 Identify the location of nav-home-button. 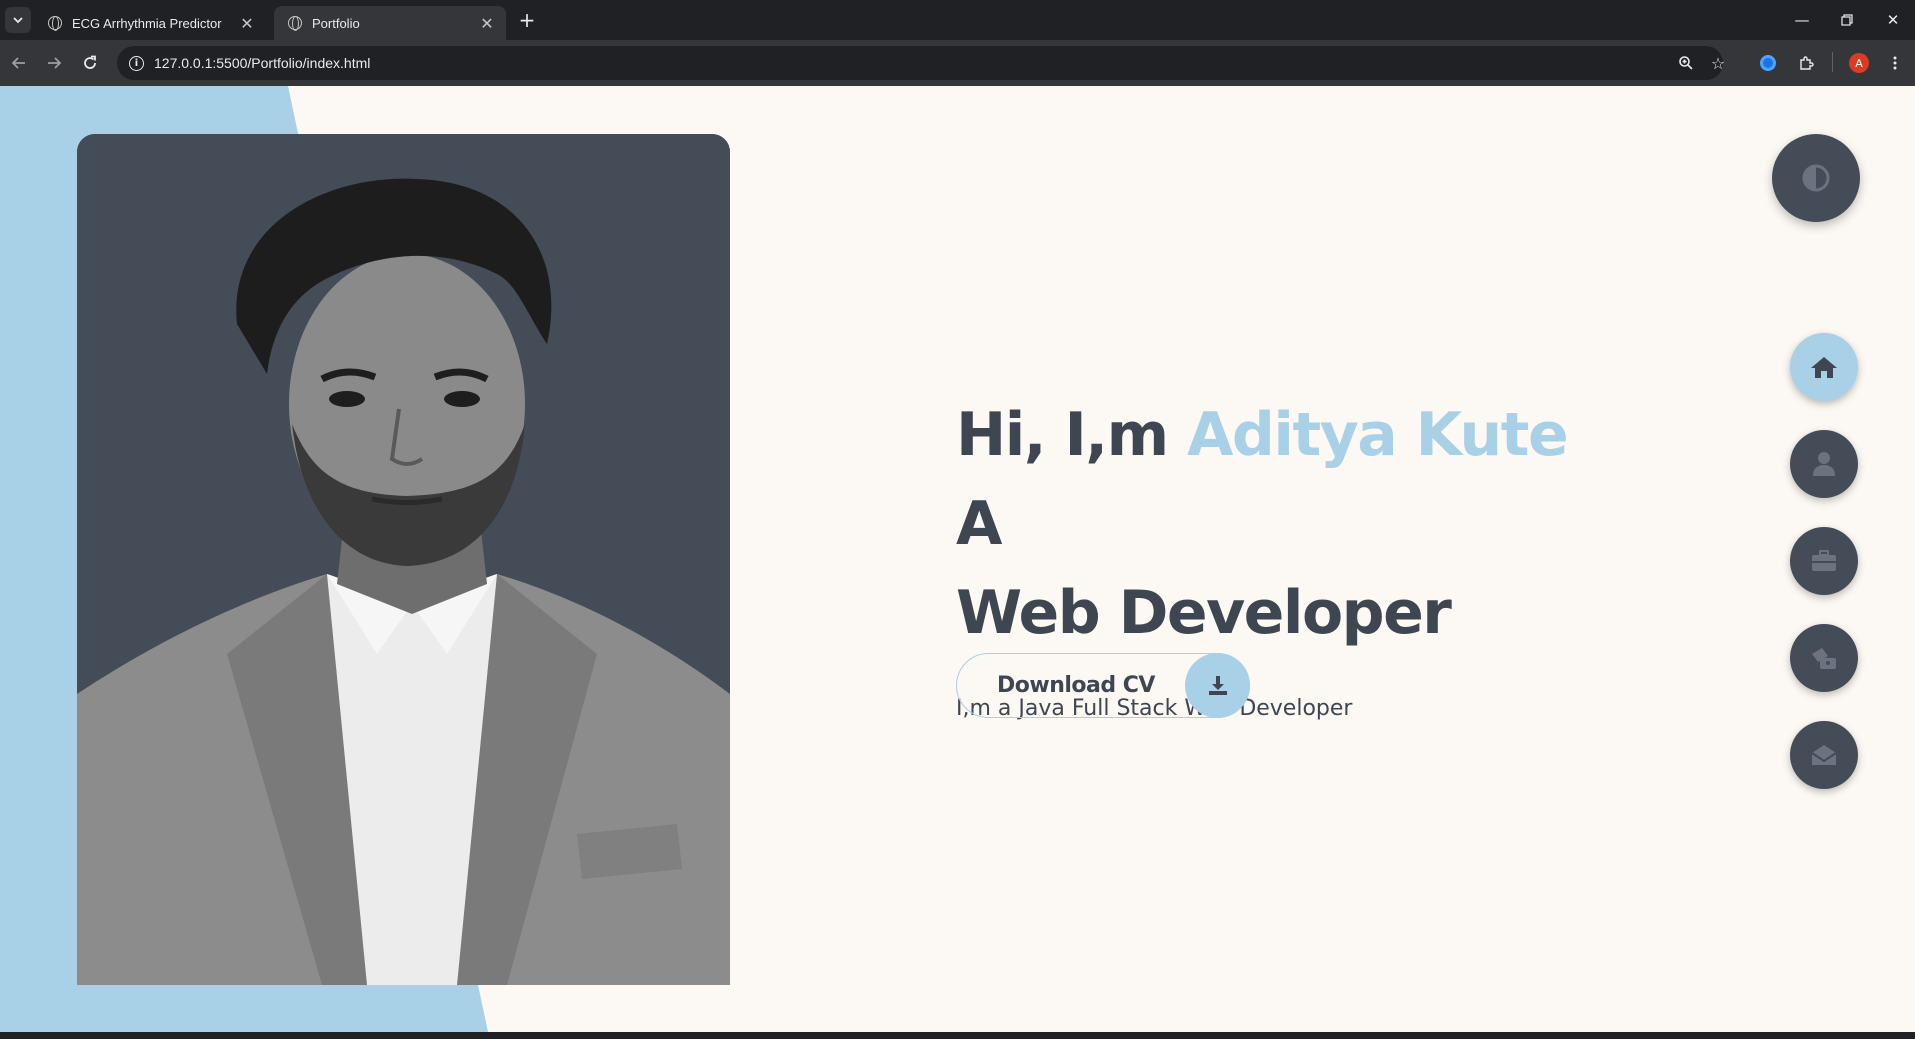
(1824, 367).